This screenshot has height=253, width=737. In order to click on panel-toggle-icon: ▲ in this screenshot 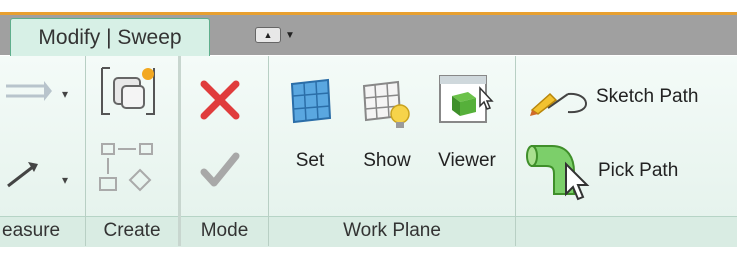, I will do `click(268, 35)`.